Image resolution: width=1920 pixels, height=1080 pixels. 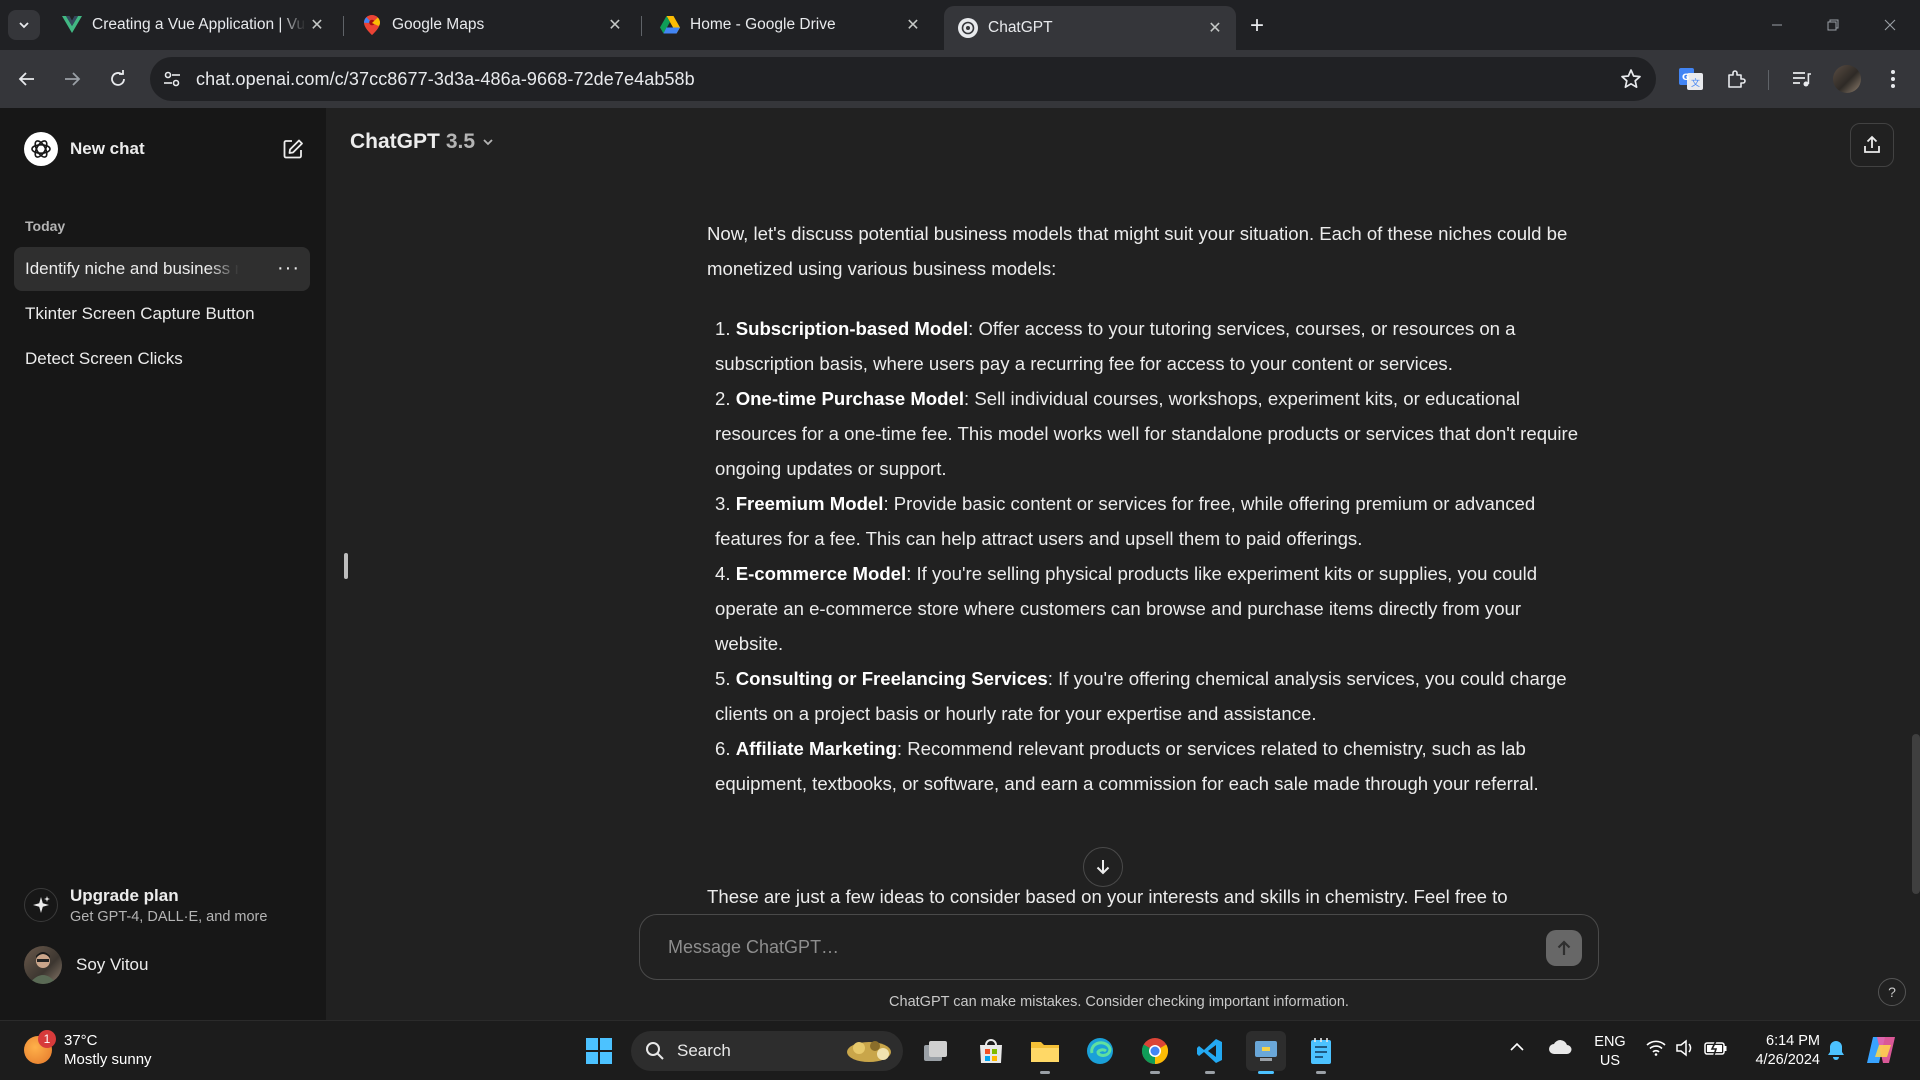 I want to click on item-number: 6., so click(x=723, y=748).